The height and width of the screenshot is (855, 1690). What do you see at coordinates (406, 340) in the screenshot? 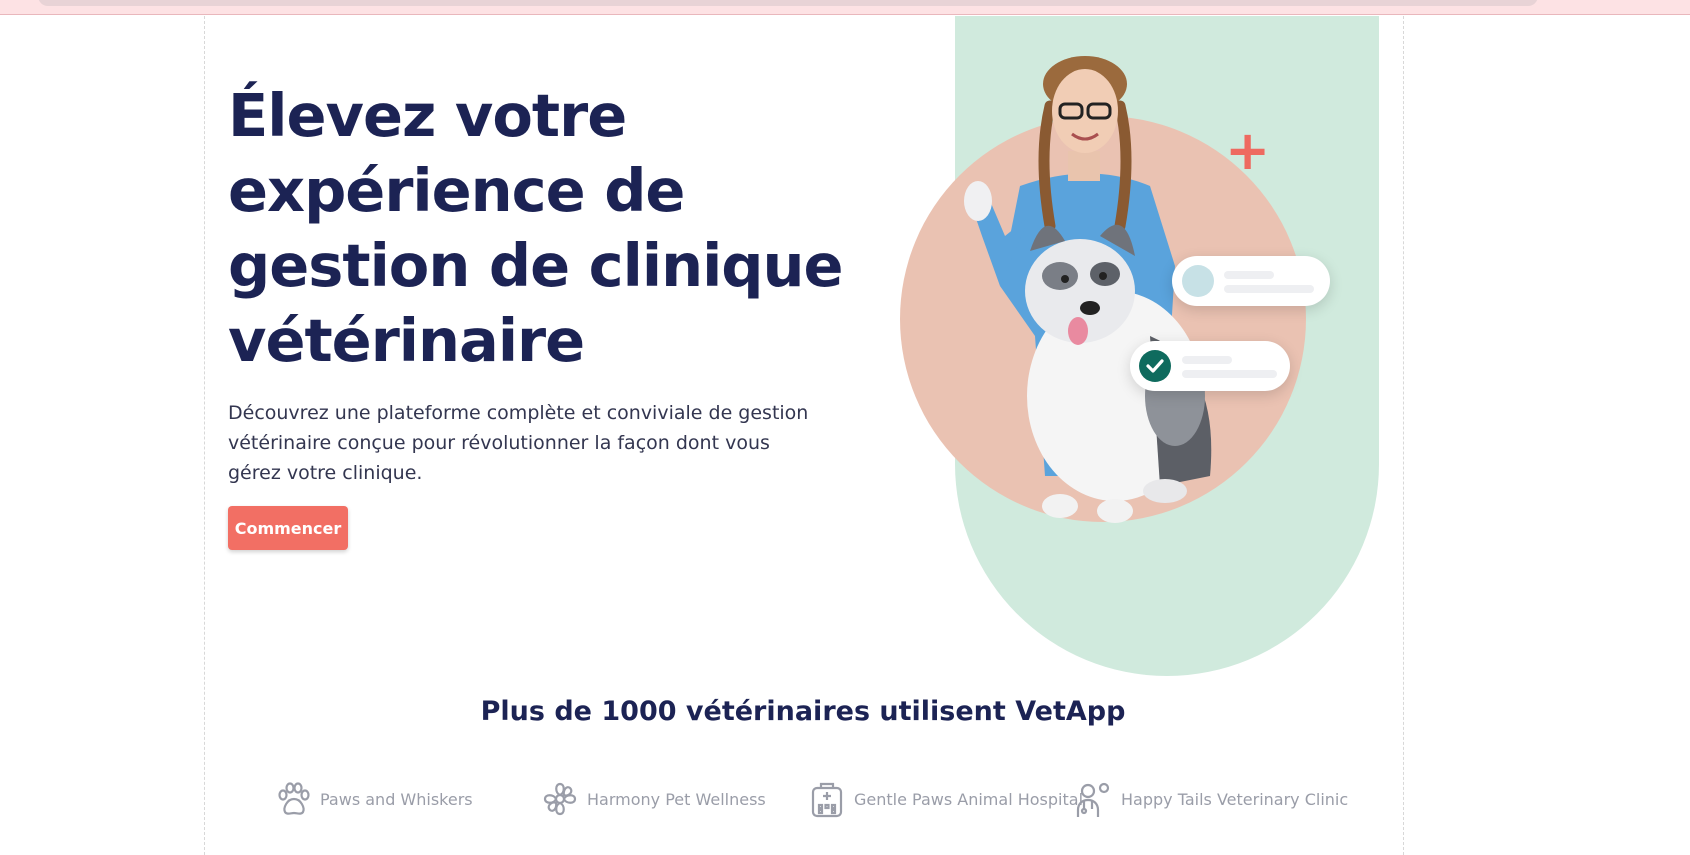
I see `hero-title-line: vétérinaire` at bounding box center [406, 340].